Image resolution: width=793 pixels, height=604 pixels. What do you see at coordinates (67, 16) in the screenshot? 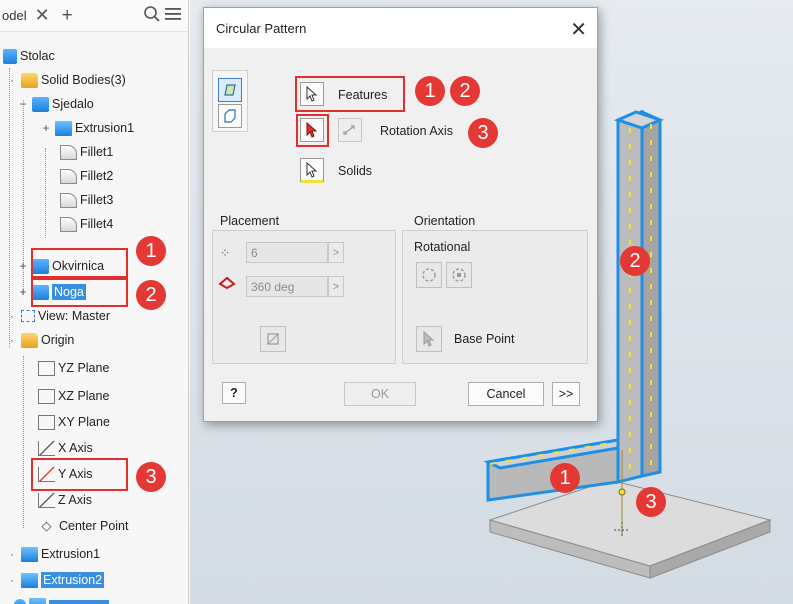
I see `add-tab-button: +` at bounding box center [67, 16].